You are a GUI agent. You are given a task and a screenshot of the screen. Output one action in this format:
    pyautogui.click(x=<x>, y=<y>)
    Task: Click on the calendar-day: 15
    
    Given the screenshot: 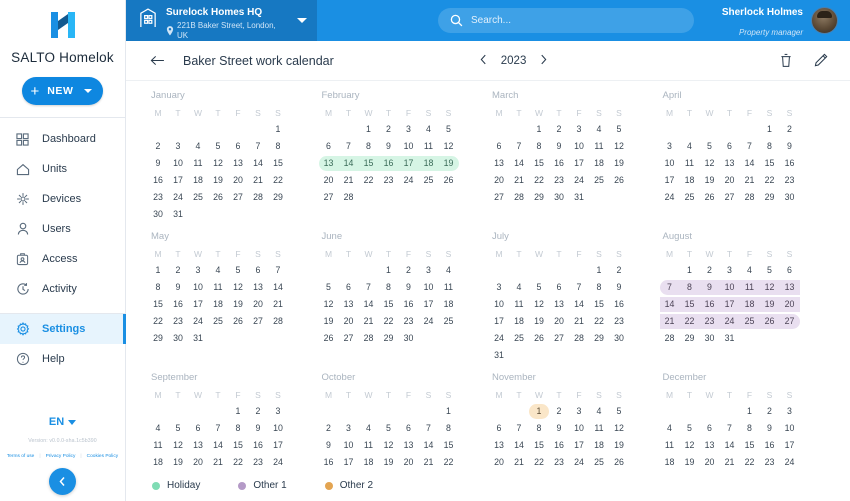 What is the action you would take?
    pyautogui.click(x=750, y=445)
    